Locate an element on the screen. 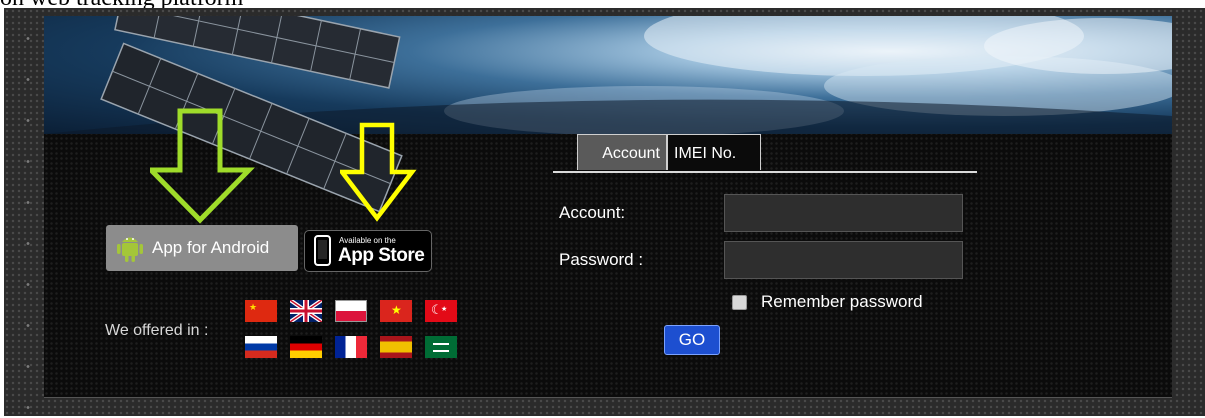 The height and width of the screenshot is (418, 1205). china-flag: ★ is located at coordinates (261, 311).